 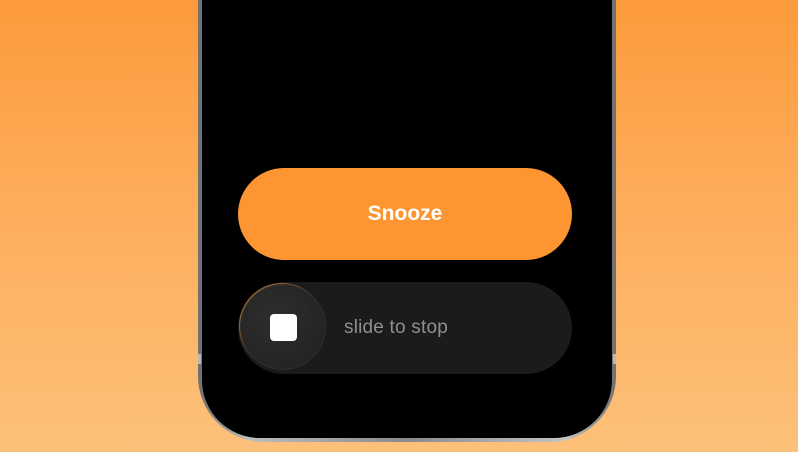 What do you see at coordinates (199, 359) in the screenshot?
I see `frame-antenna-band-left` at bounding box center [199, 359].